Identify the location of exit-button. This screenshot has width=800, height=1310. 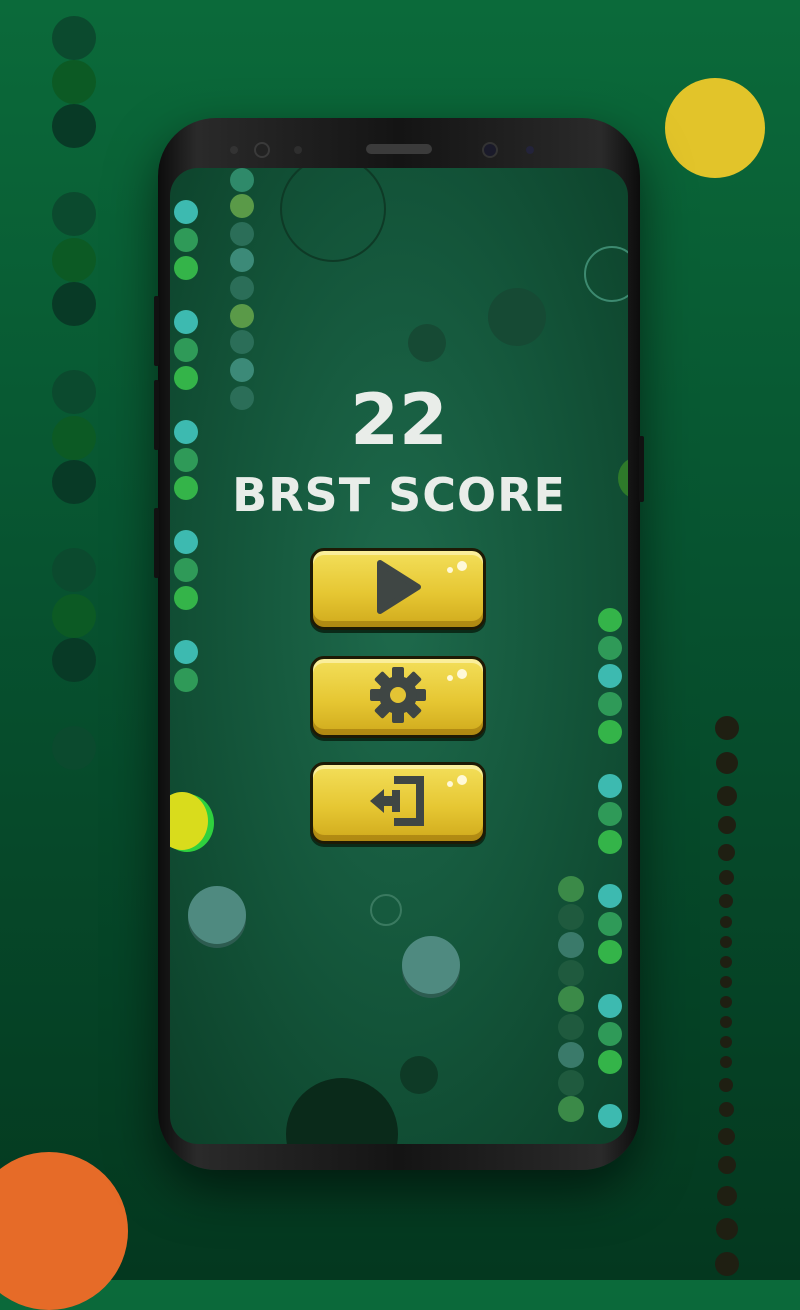
(398, 803).